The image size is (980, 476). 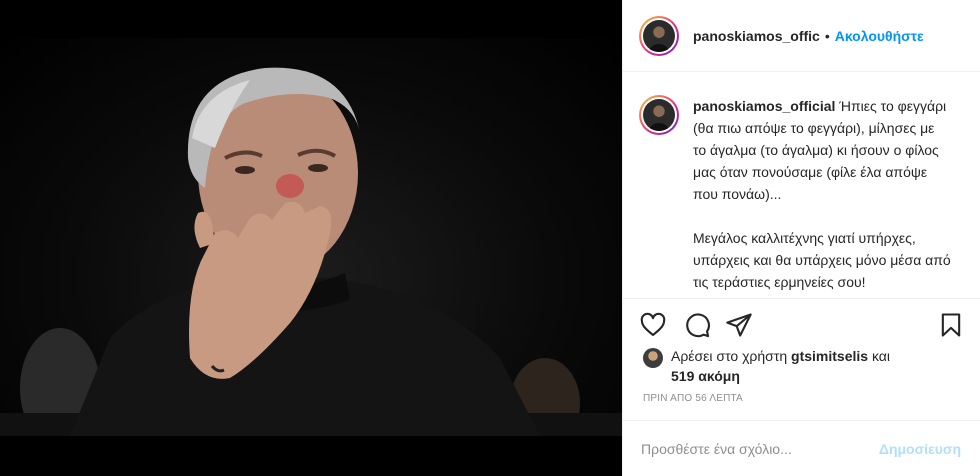 I want to click on liker-username: gtsimitselis, so click(x=829, y=356).